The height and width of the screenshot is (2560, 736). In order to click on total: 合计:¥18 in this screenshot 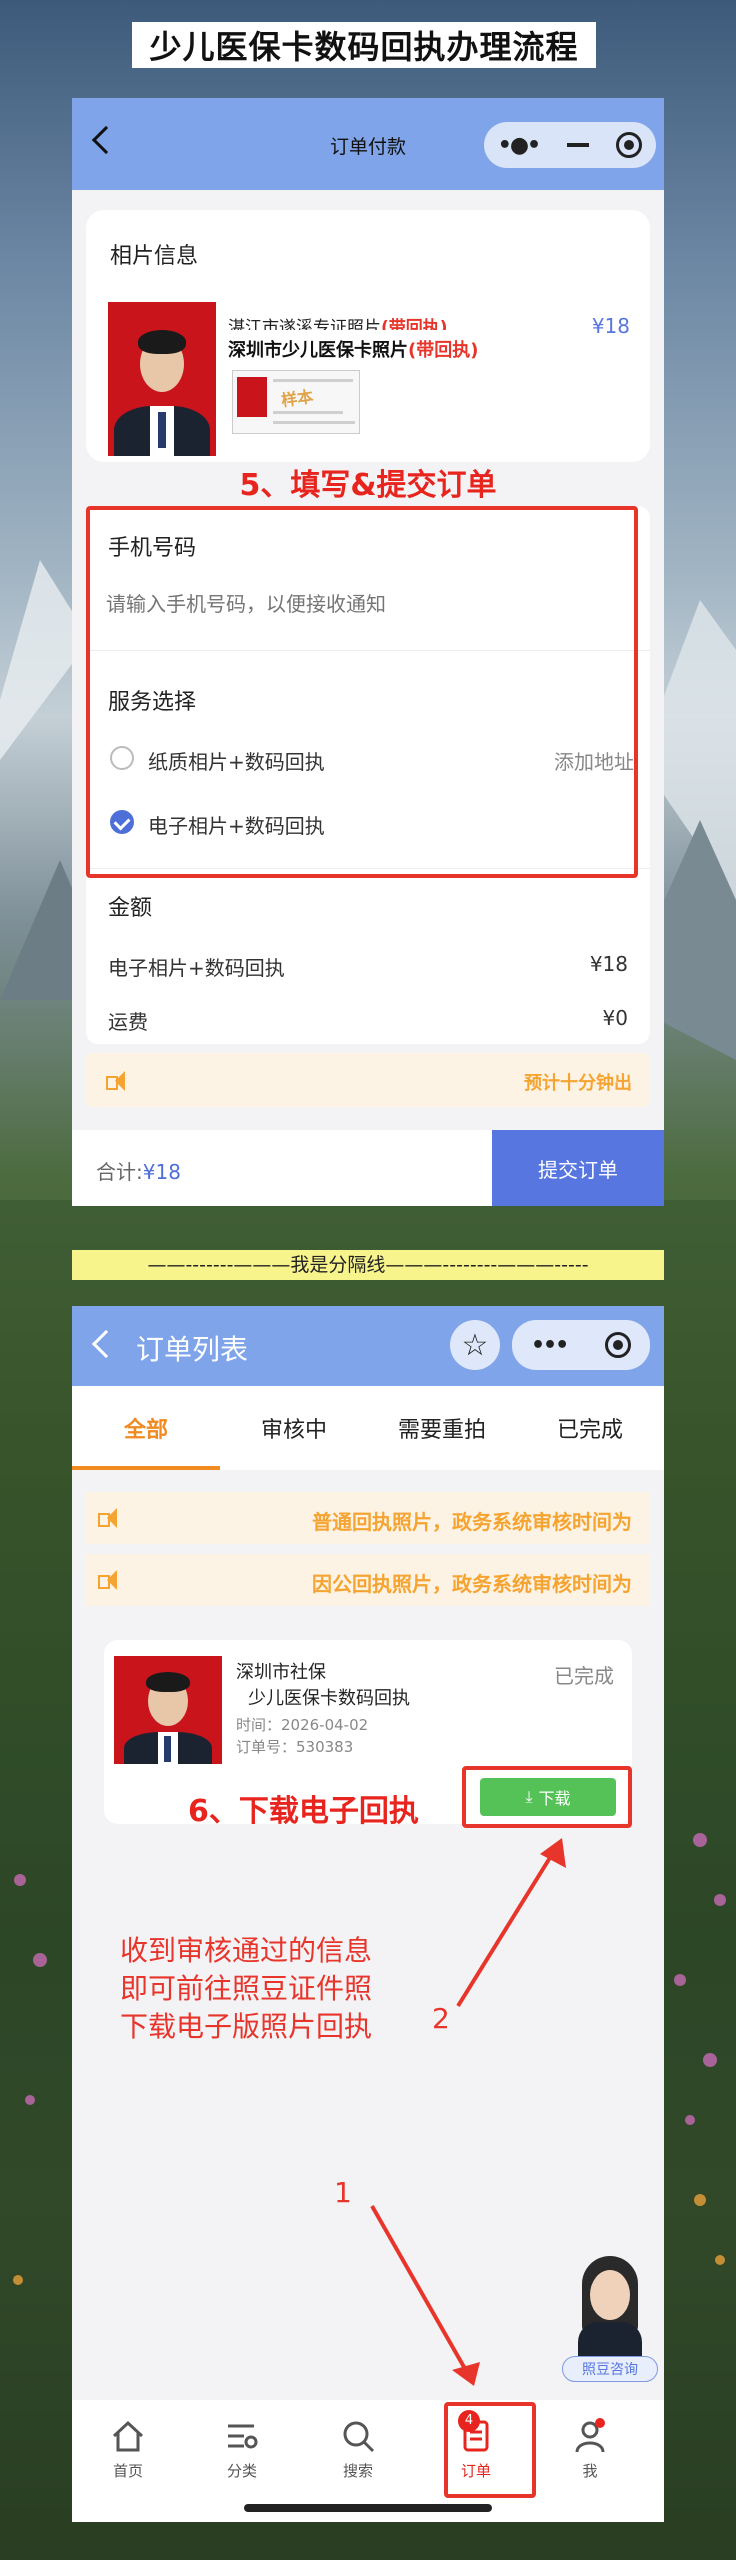, I will do `click(138, 1172)`.